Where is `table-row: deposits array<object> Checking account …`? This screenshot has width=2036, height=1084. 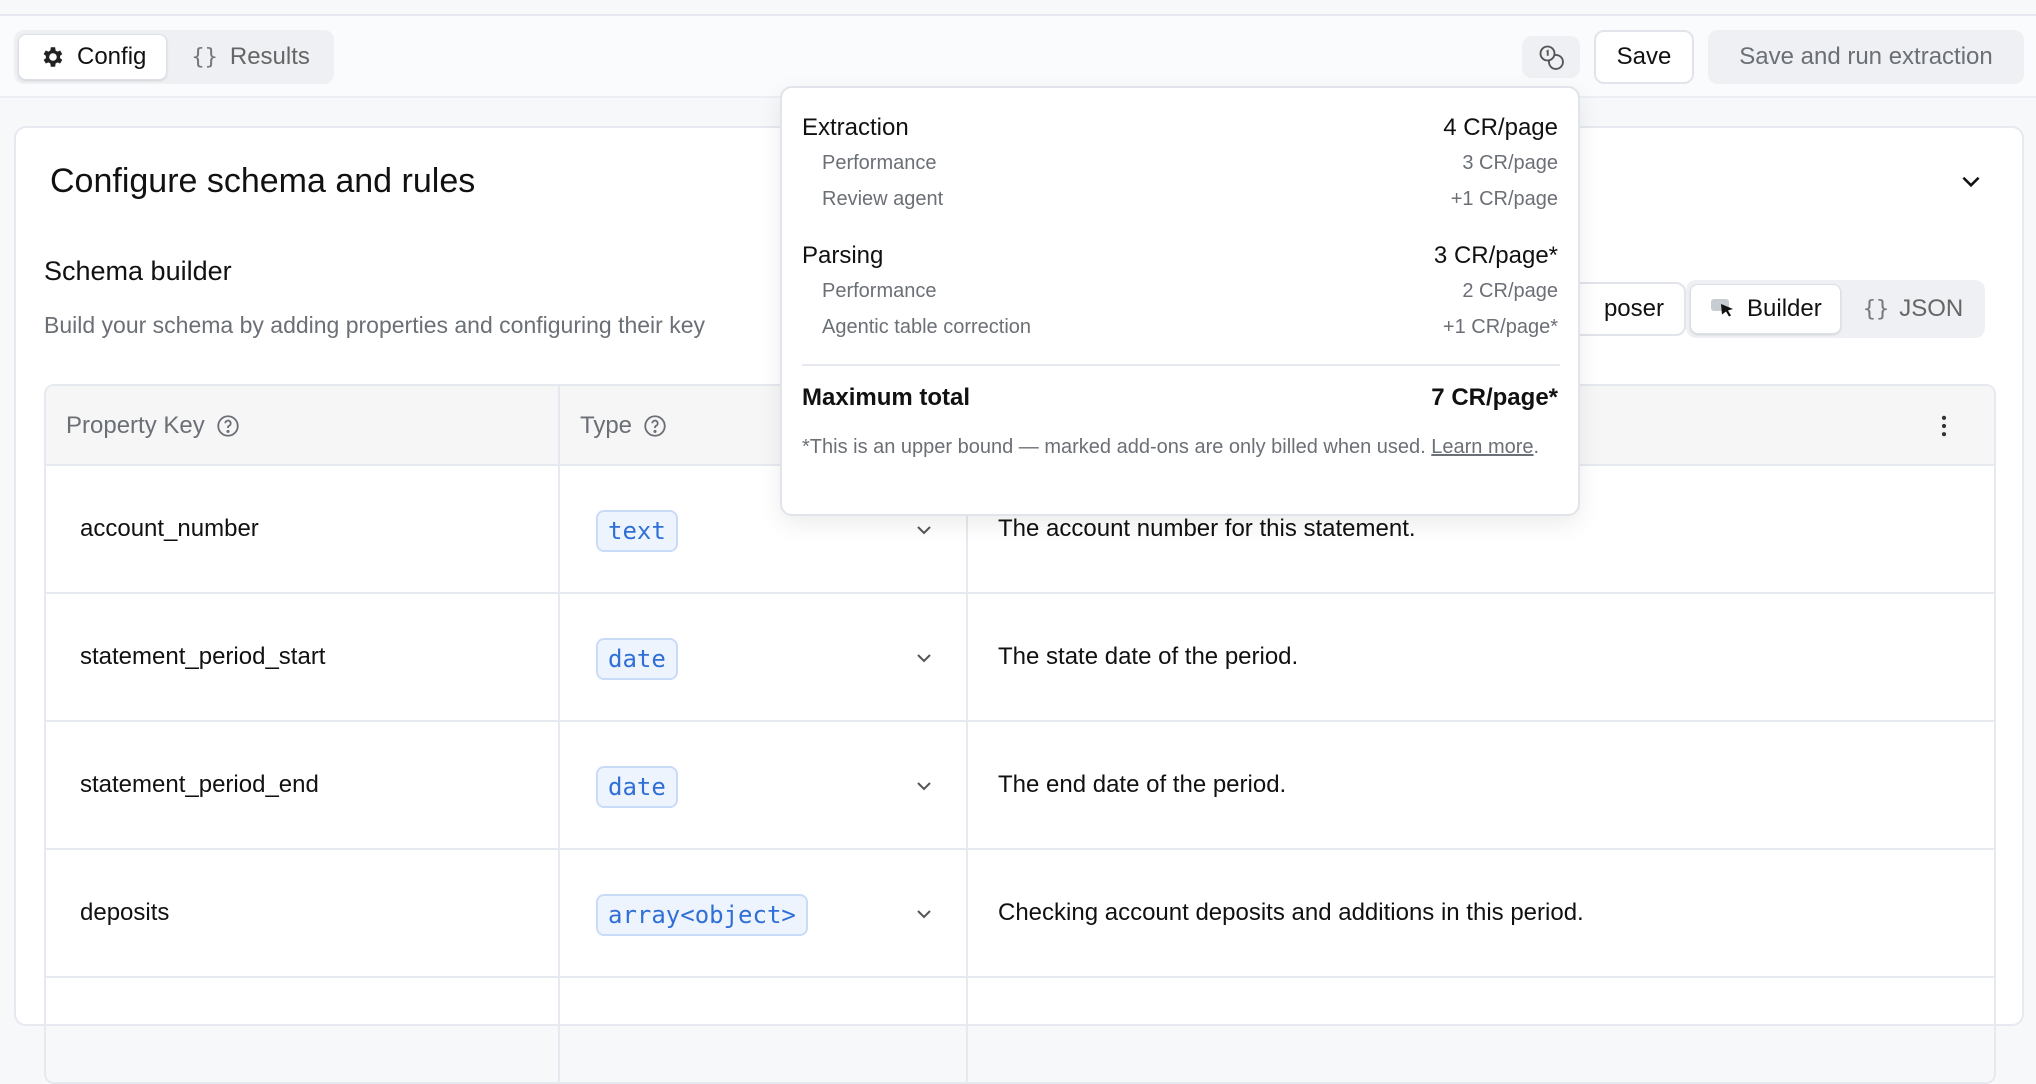 table-row: deposits array<object> Checking account … is located at coordinates (1020, 914).